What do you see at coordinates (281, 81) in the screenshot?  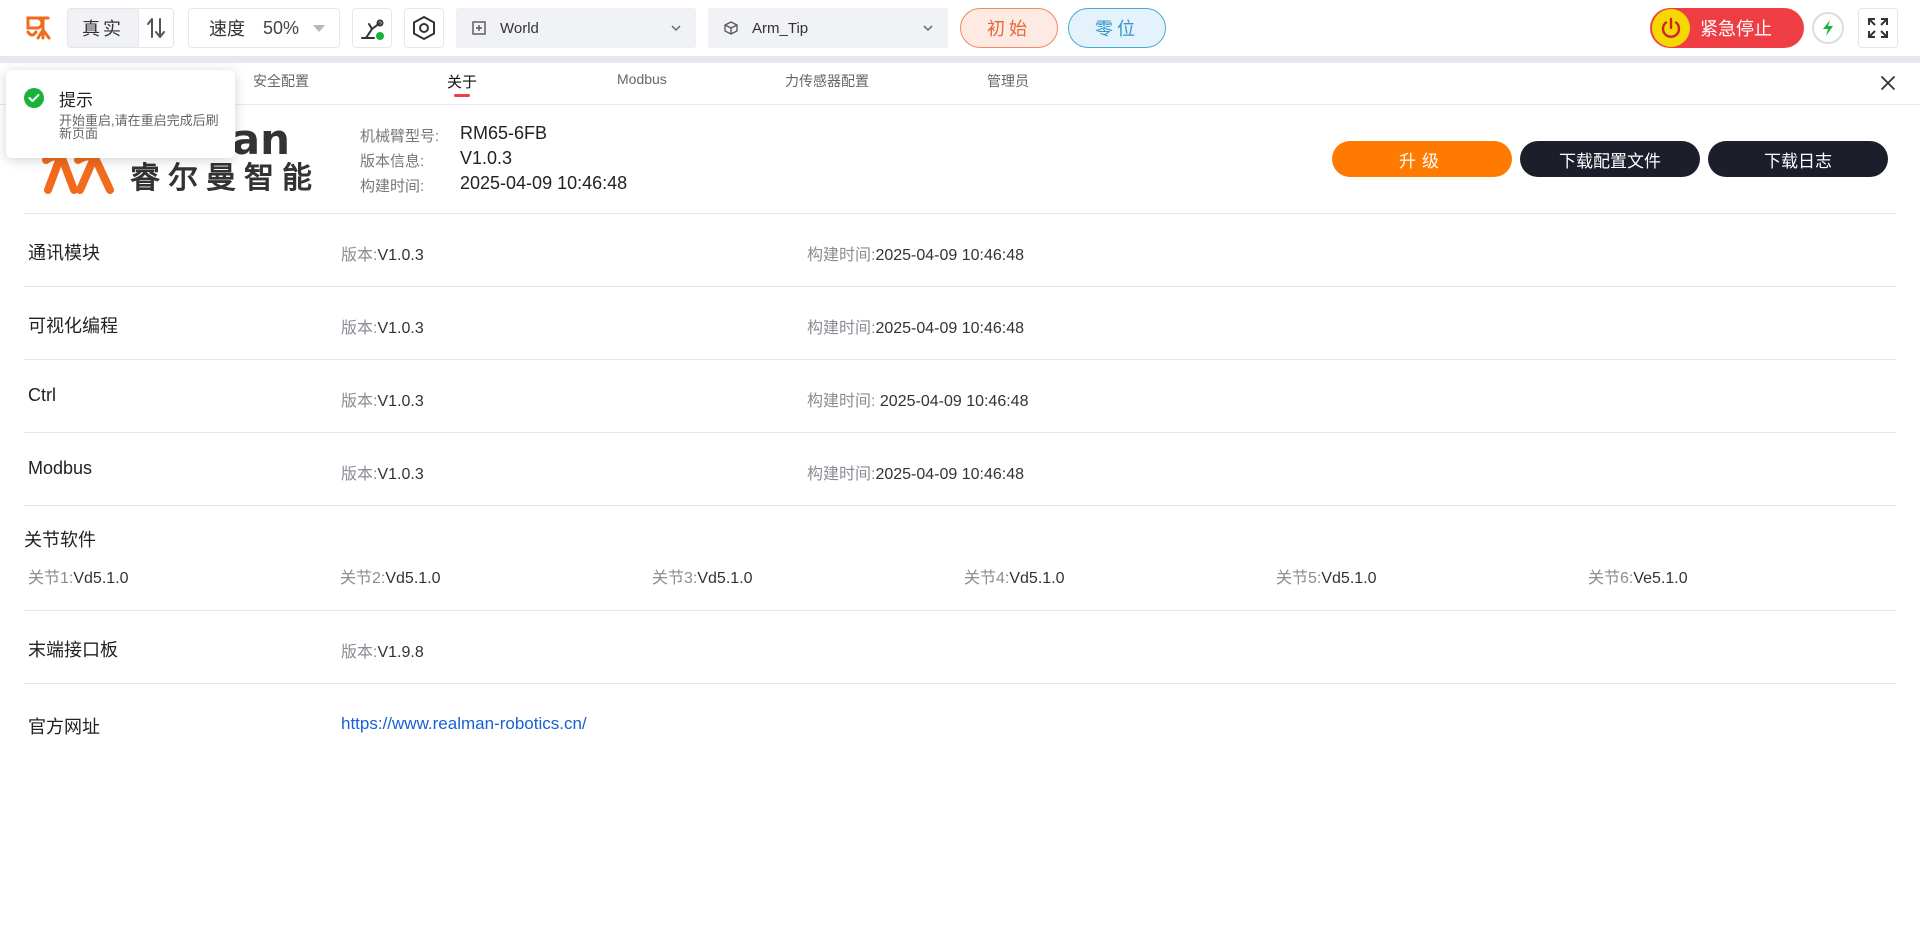 I see `tab-safety-config: 安全配置` at bounding box center [281, 81].